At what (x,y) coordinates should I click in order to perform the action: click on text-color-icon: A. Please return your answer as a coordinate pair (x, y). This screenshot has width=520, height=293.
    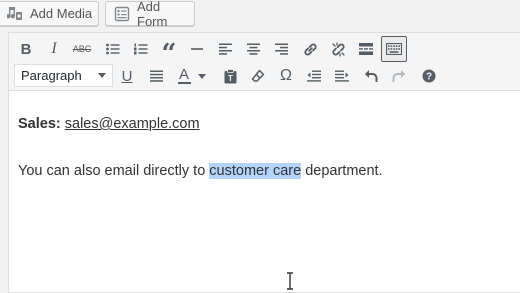
    Looking at the image, I should click on (183, 74).